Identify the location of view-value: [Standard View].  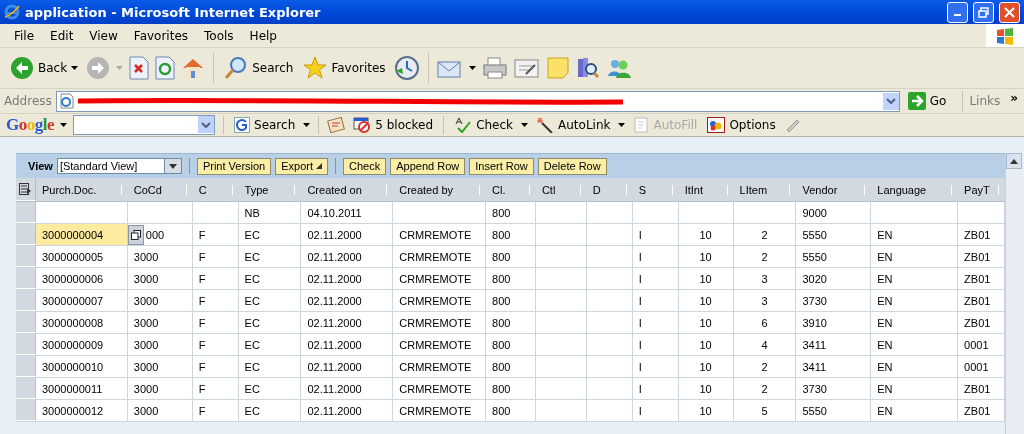
(98, 166).